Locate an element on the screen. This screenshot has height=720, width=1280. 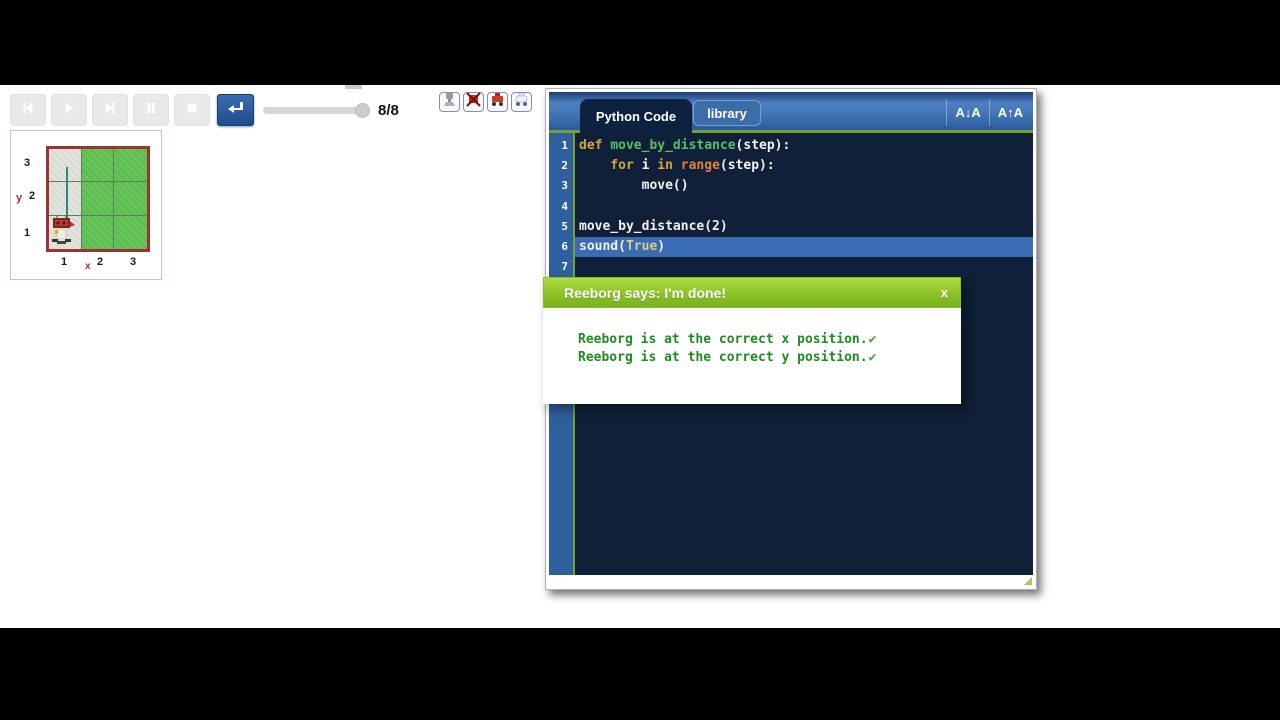
y-tick-1: 1 is located at coordinates (27, 233).